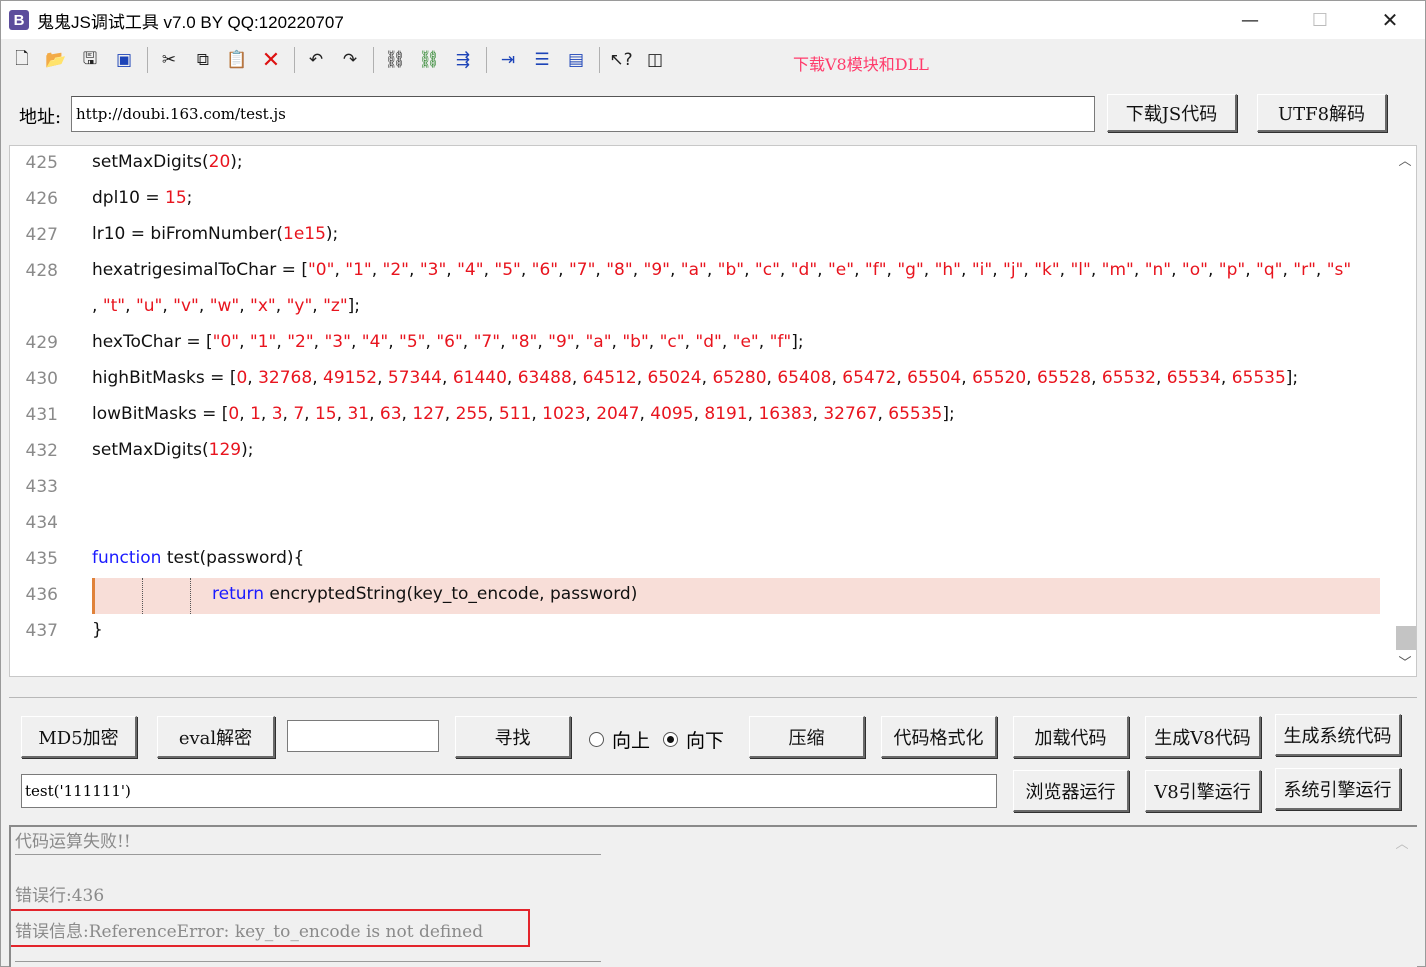 Image resolution: width=1426 pixels, height=967 pixels. What do you see at coordinates (696, 524) in the screenshot?
I see `code-line: 434` at bounding box center [696, 524].